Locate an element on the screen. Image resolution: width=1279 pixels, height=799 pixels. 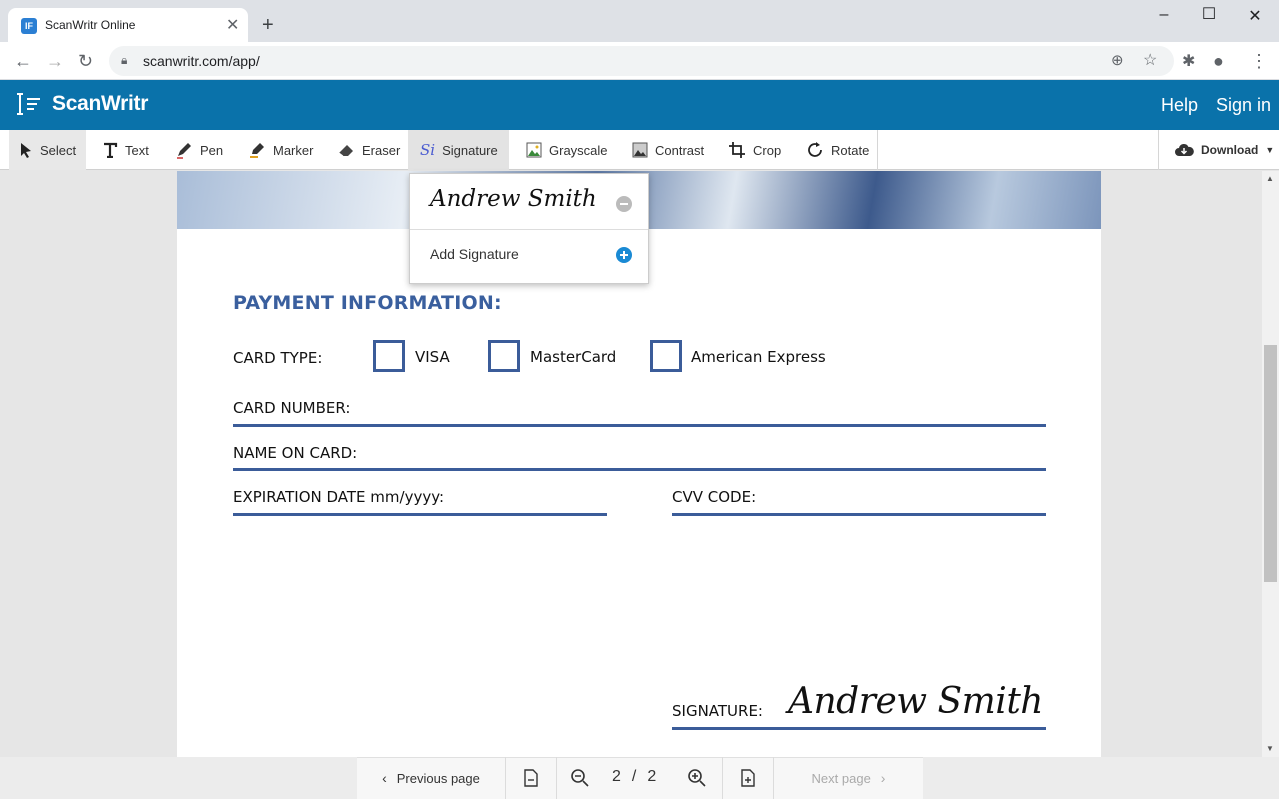
previous-page-button: ‹ Previous page is located at coordinates (431, 778).